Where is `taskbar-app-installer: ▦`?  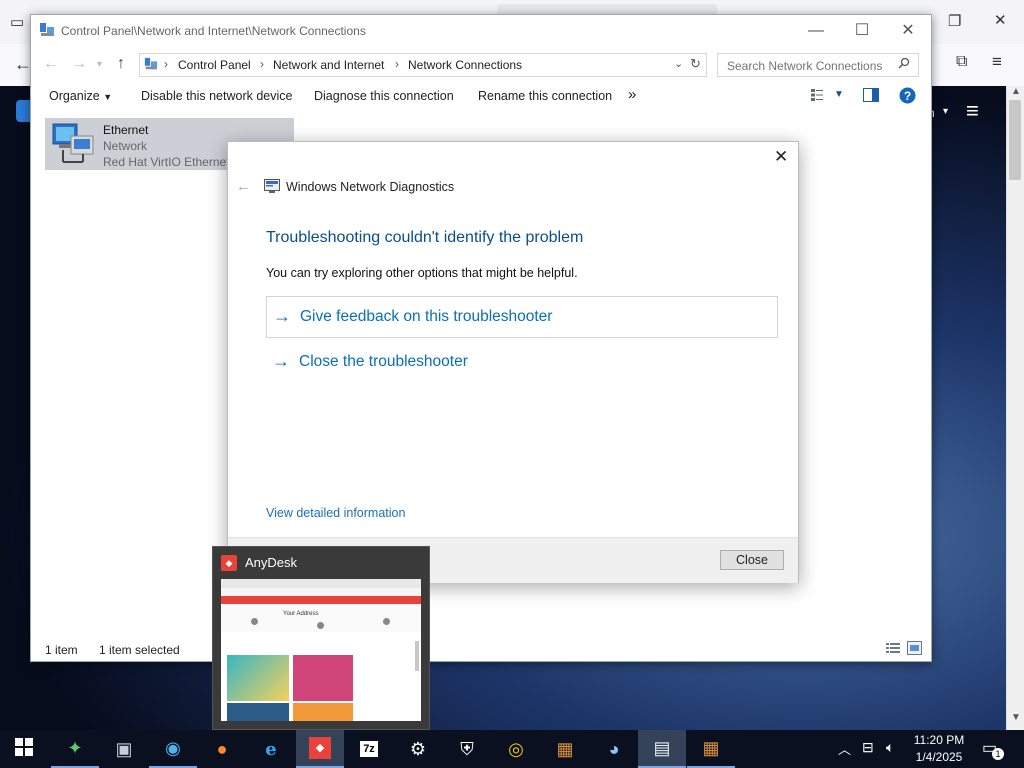
taskbar-app-installer: ▦ is located at coordinates (711, 749).